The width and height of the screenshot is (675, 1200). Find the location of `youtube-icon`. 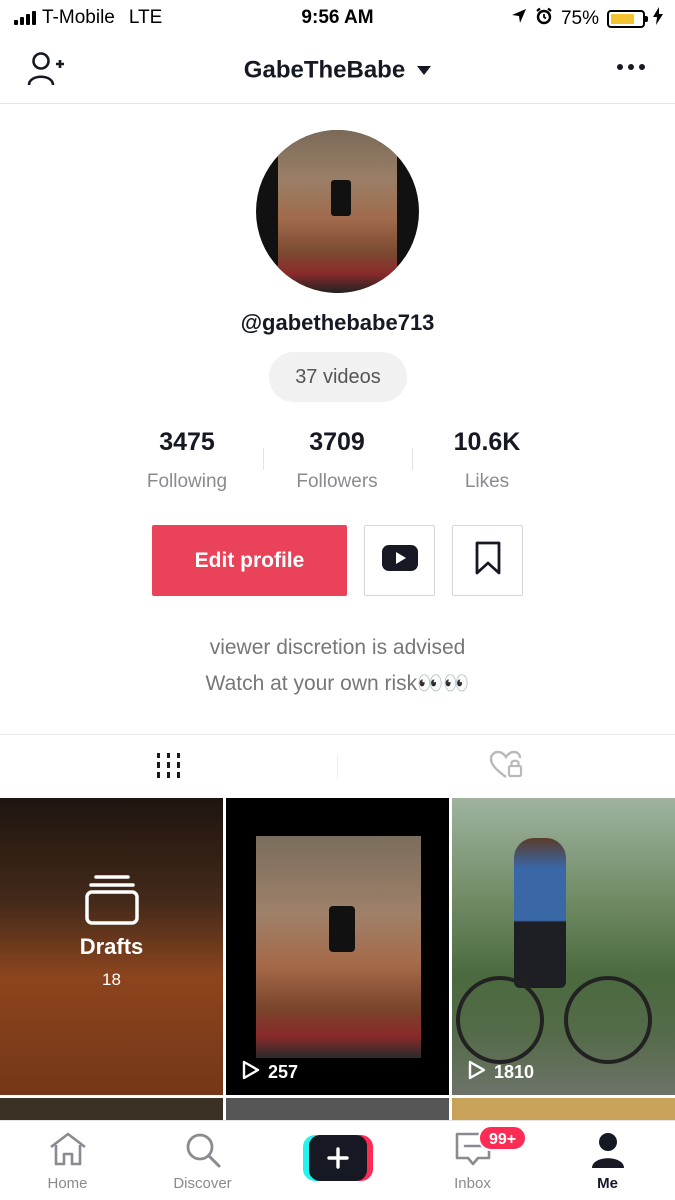

youtube-icon is located at coordinates (399, 560).